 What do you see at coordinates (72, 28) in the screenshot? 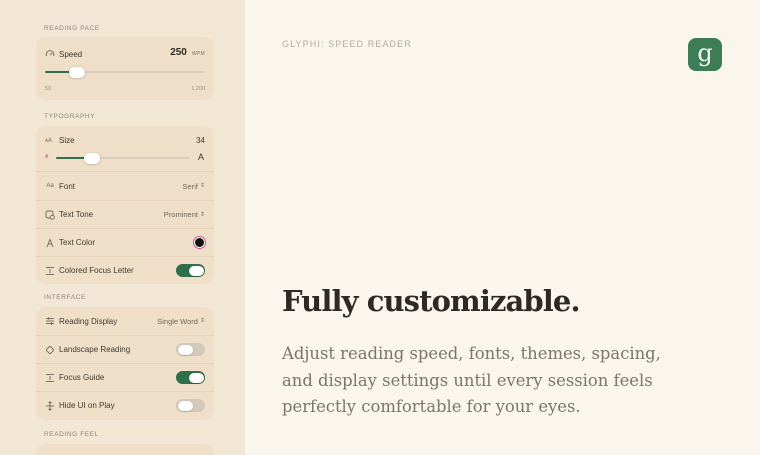
I see `section-label-reading-pace: READING PACE` at bounding box center [72, 28].